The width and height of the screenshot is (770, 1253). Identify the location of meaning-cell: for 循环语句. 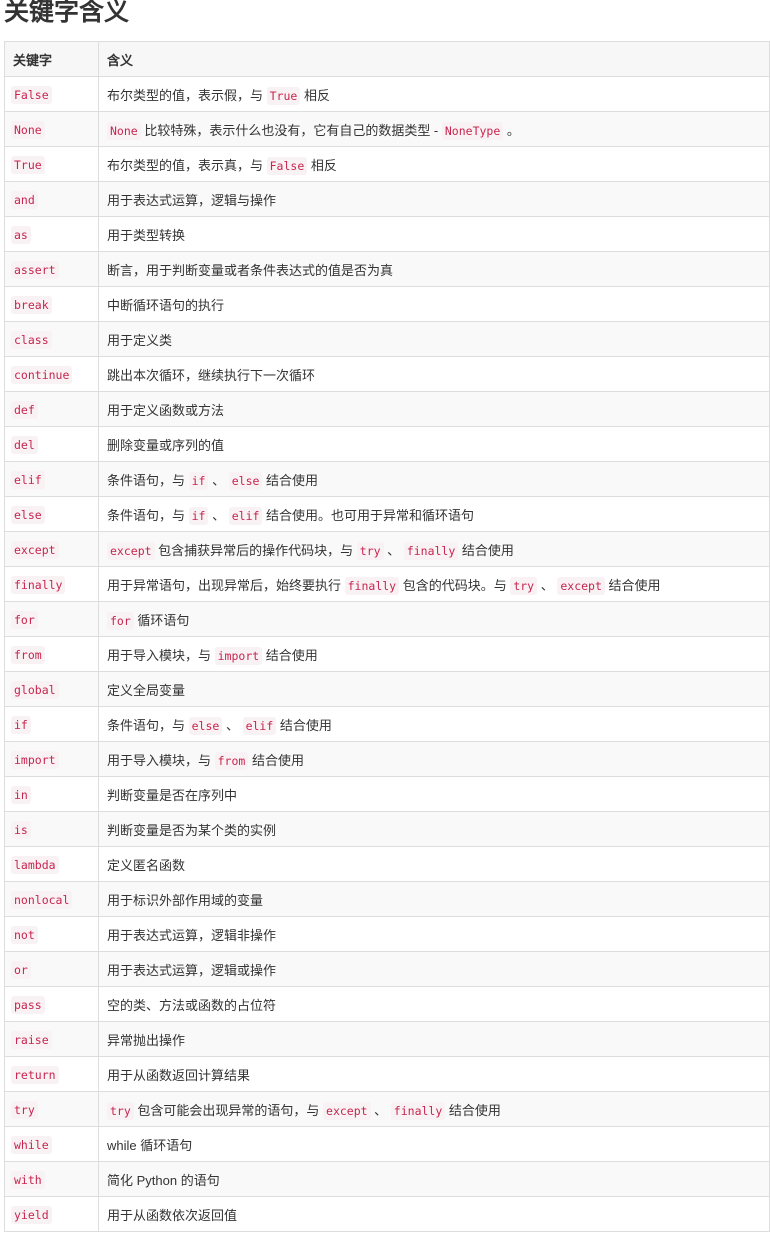
(434, 619).